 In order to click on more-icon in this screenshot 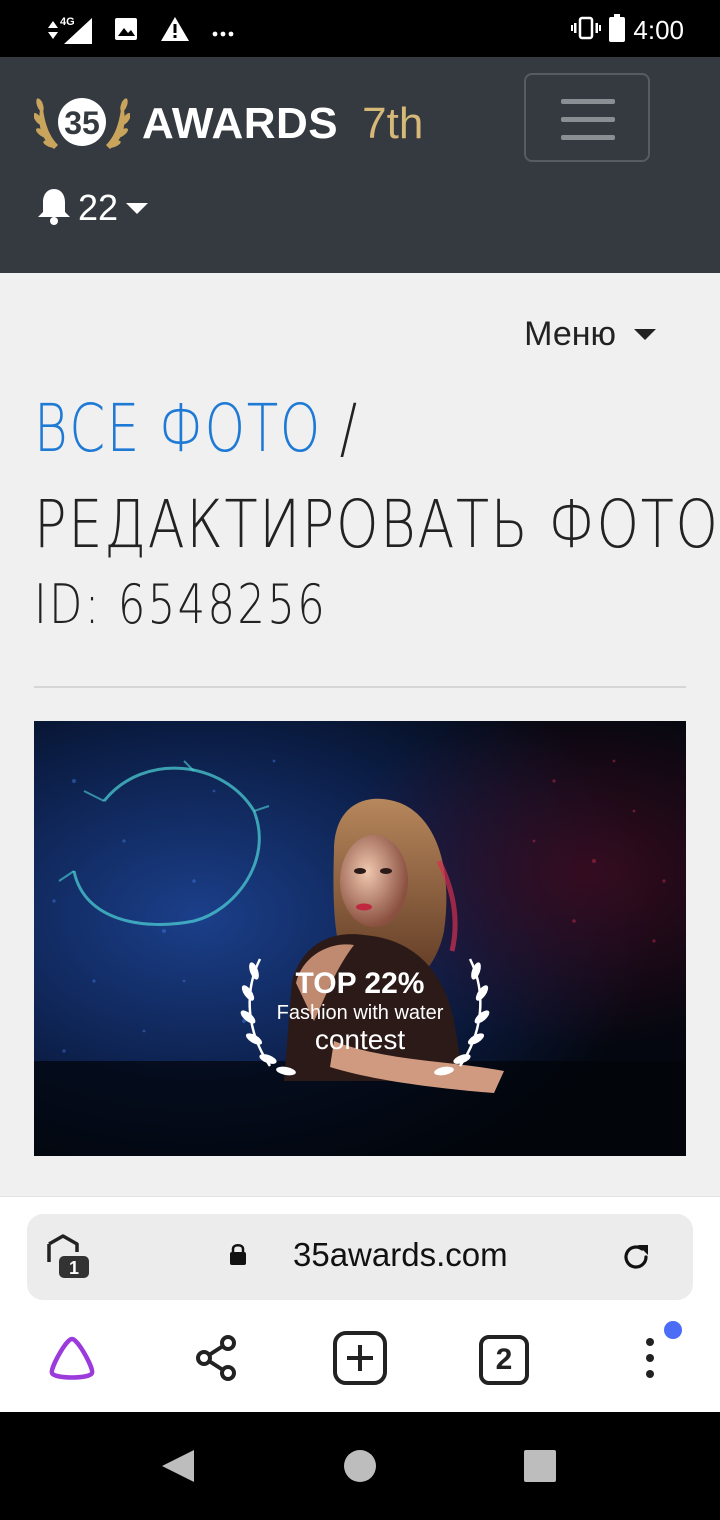, I will do `click(223, 31)`.